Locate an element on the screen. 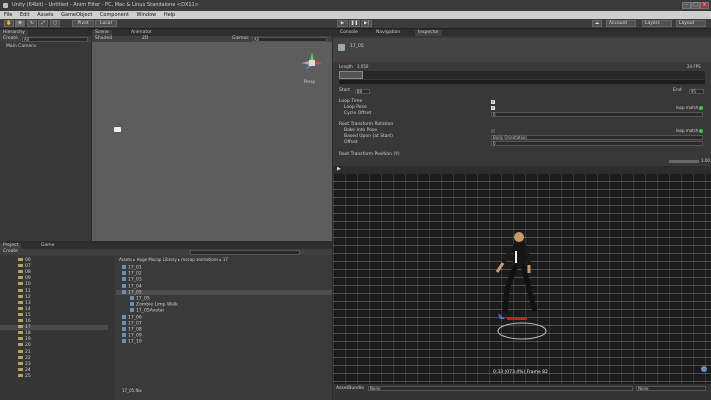 This screenshot has width=711, height=400. offset-field: 0 is located at coordinates (597, 143).